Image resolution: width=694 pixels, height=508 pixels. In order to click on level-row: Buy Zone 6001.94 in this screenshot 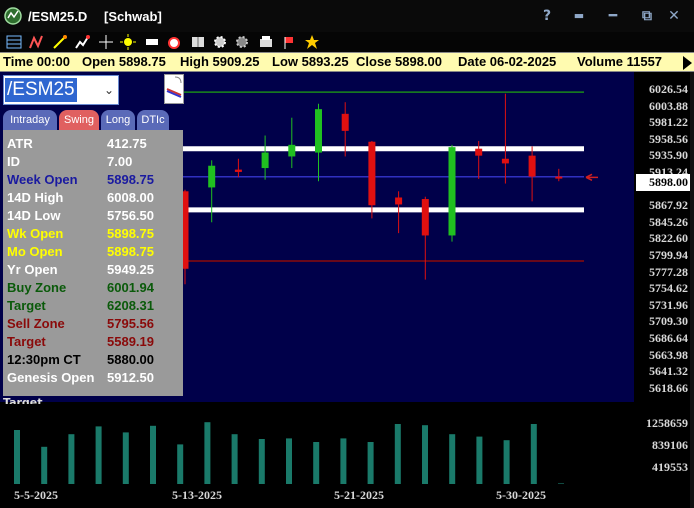, I will do `click(93, 289)`.